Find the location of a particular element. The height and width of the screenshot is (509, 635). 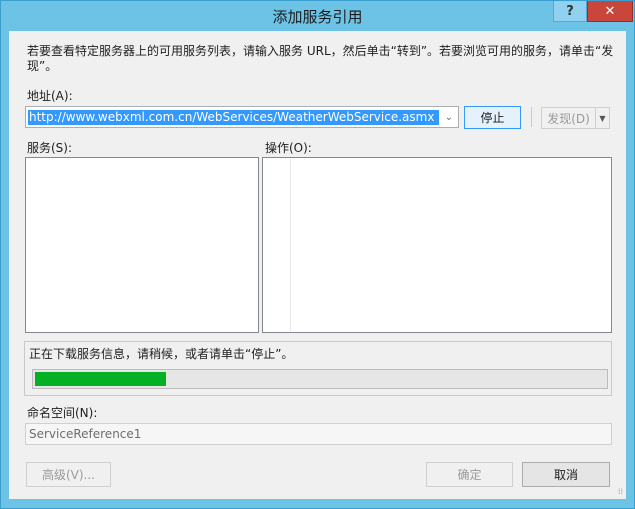

stop-button: 停止 is located at coordinates (492, 117).